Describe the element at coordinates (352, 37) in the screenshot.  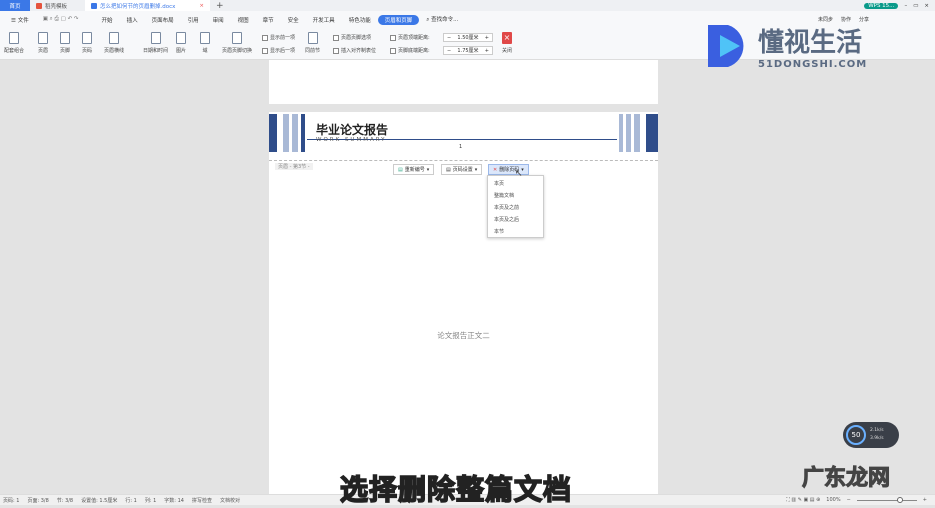
I see `header-footer-options-button: 页眉页脚选项` at that location.